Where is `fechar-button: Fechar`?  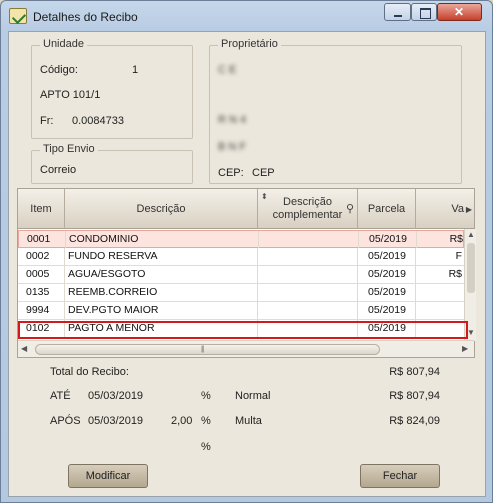
fechar-button: Fechar is located at coordinates (400, 476).